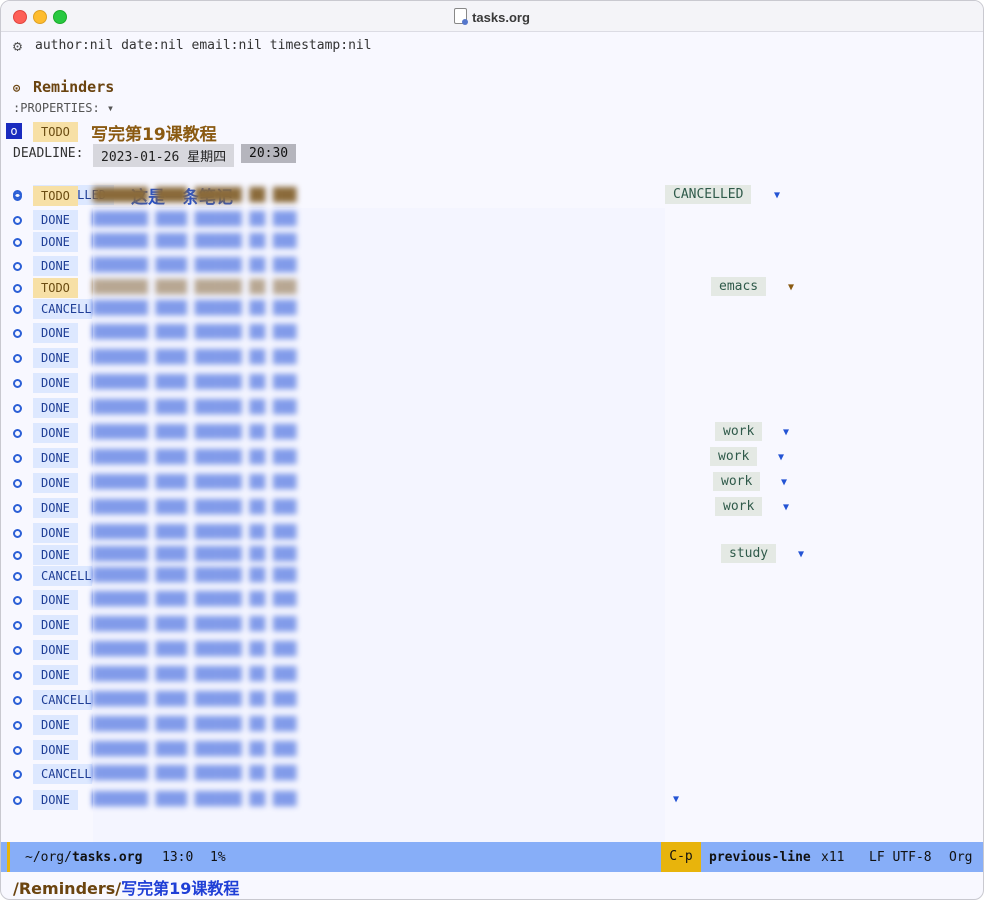 Image resolution: width=984 pixels, height=900 pixels. I want to click on current-task-title: 写完第19课教程, so click(154, 132).